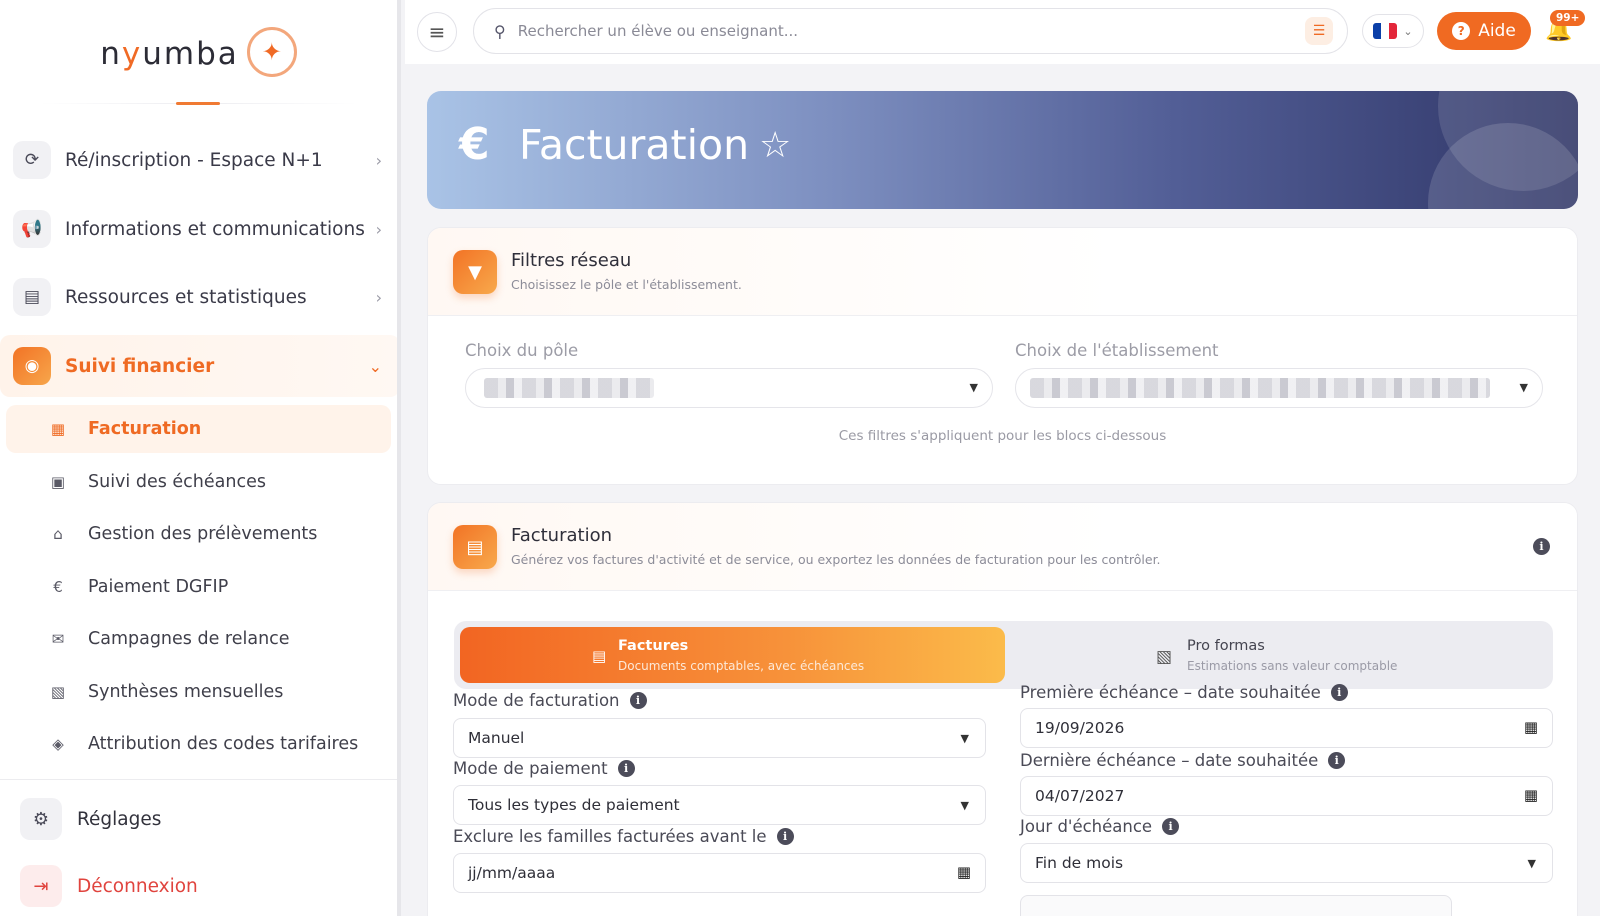 The height and width of the screenshot is (916, 1600). I want to click on refresh-icon: ⟳, so click(32, 160).